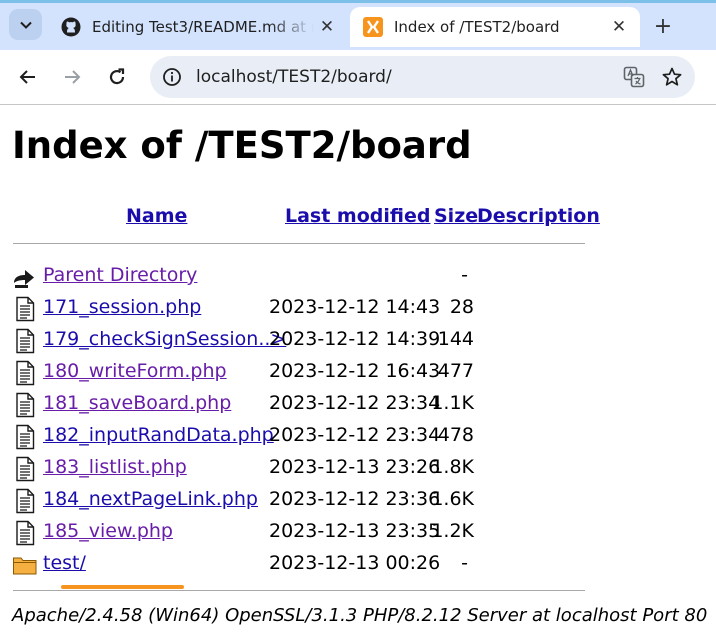 This screenshot has width=716, height=639. I want to click on table-header: Name Last modified Size Description, so click(306, 217).